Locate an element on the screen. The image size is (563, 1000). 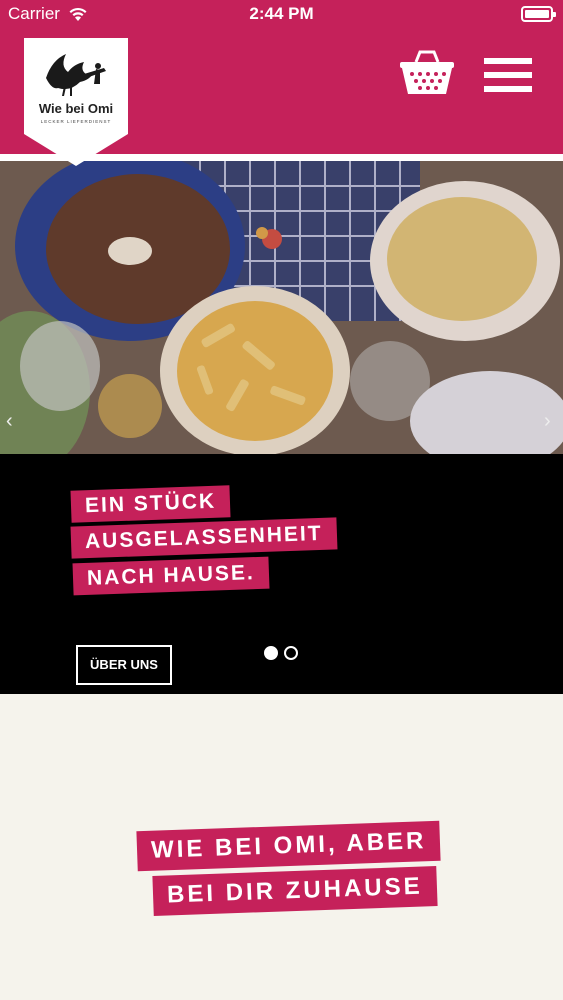
carousel-prev-arrow: ‹ is located at coordinates (9, 421).